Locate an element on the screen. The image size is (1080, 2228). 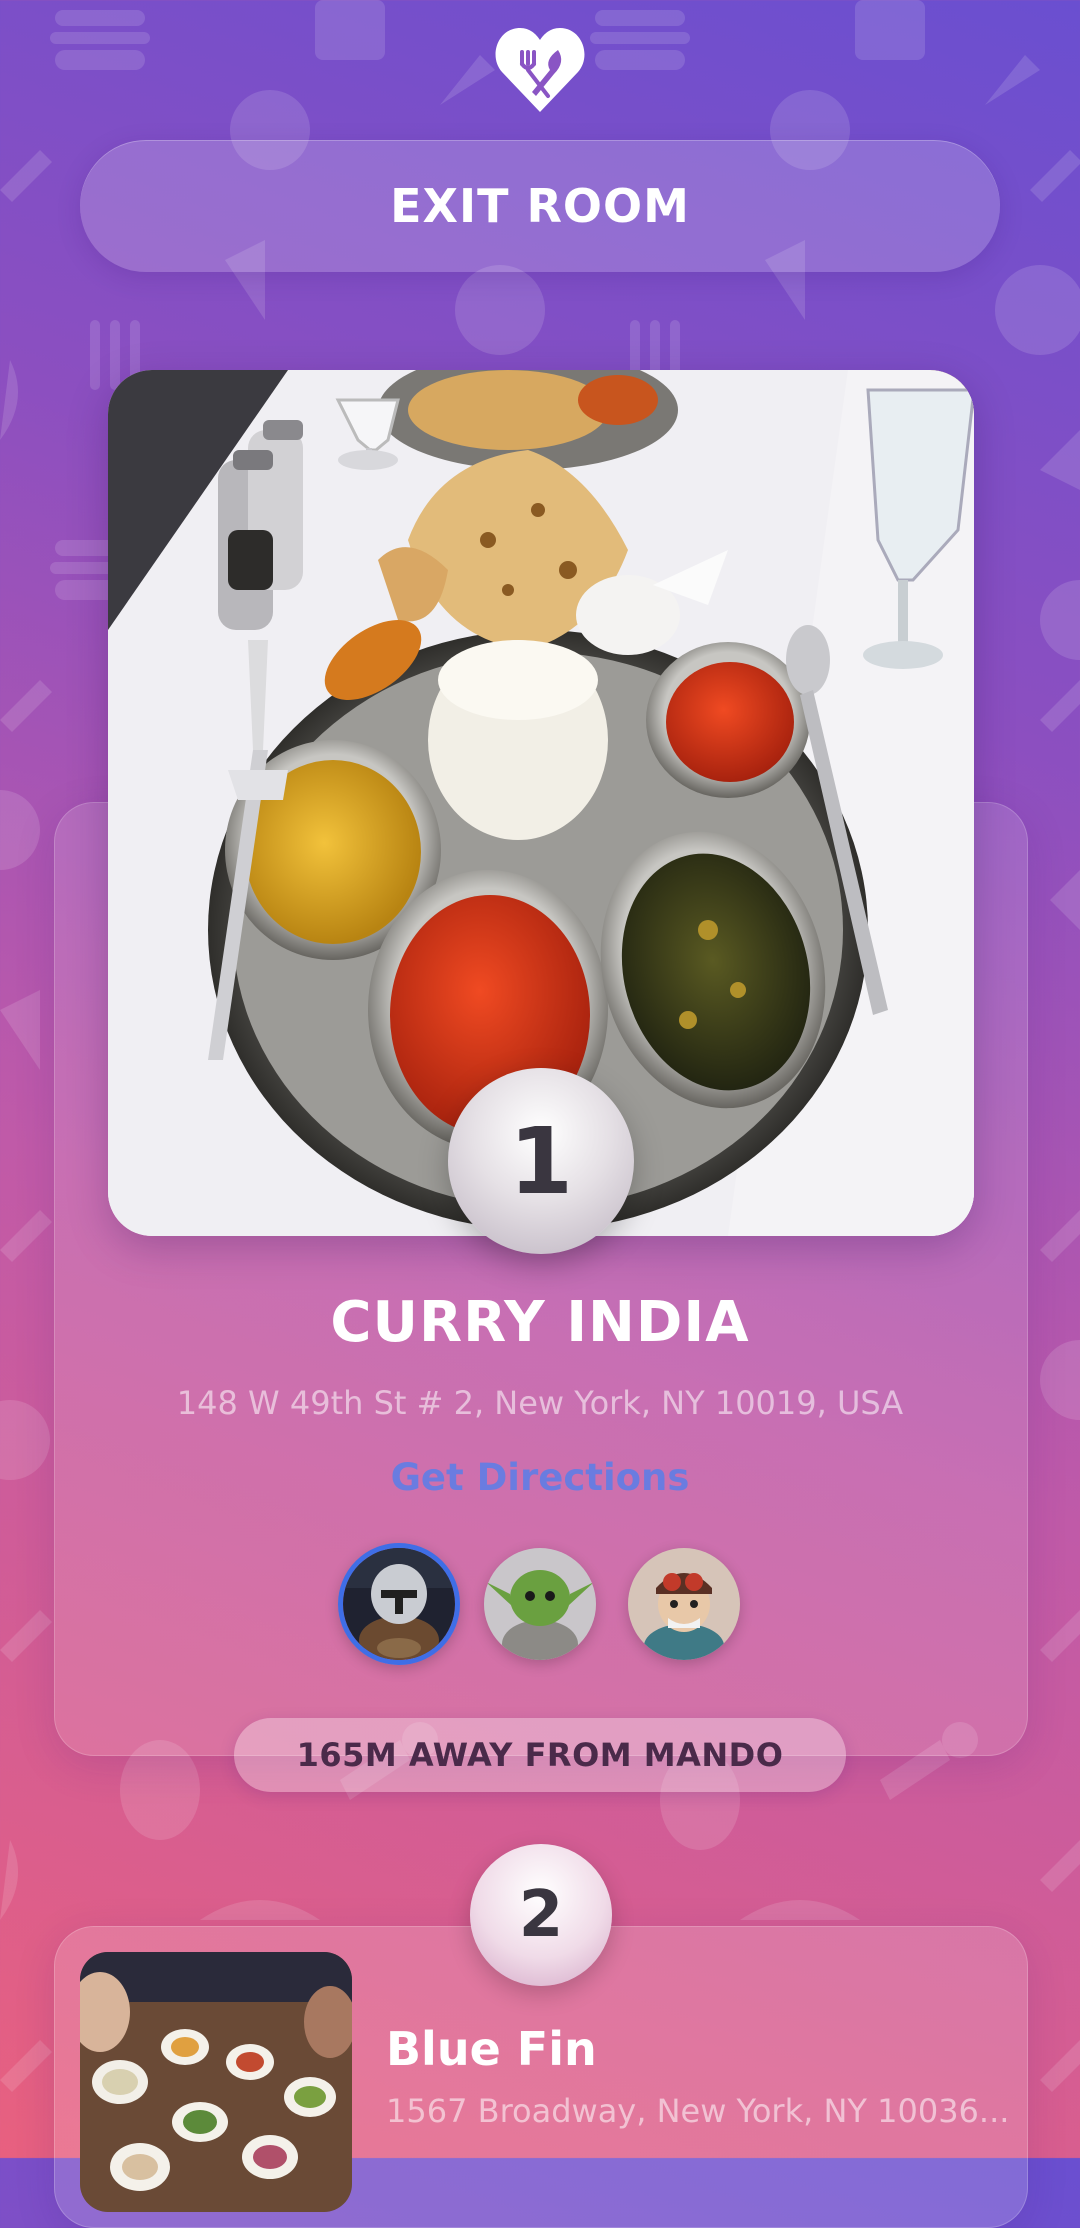
app-logo-icon is located at coordinates (540, 70).